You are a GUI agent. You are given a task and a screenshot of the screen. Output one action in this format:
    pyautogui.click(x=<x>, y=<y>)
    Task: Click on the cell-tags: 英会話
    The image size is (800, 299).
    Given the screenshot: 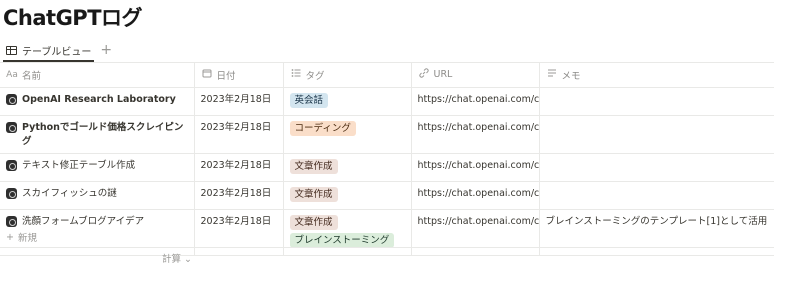 What is the action you would take?
    pyautogui.click(x=347, y=101)
    